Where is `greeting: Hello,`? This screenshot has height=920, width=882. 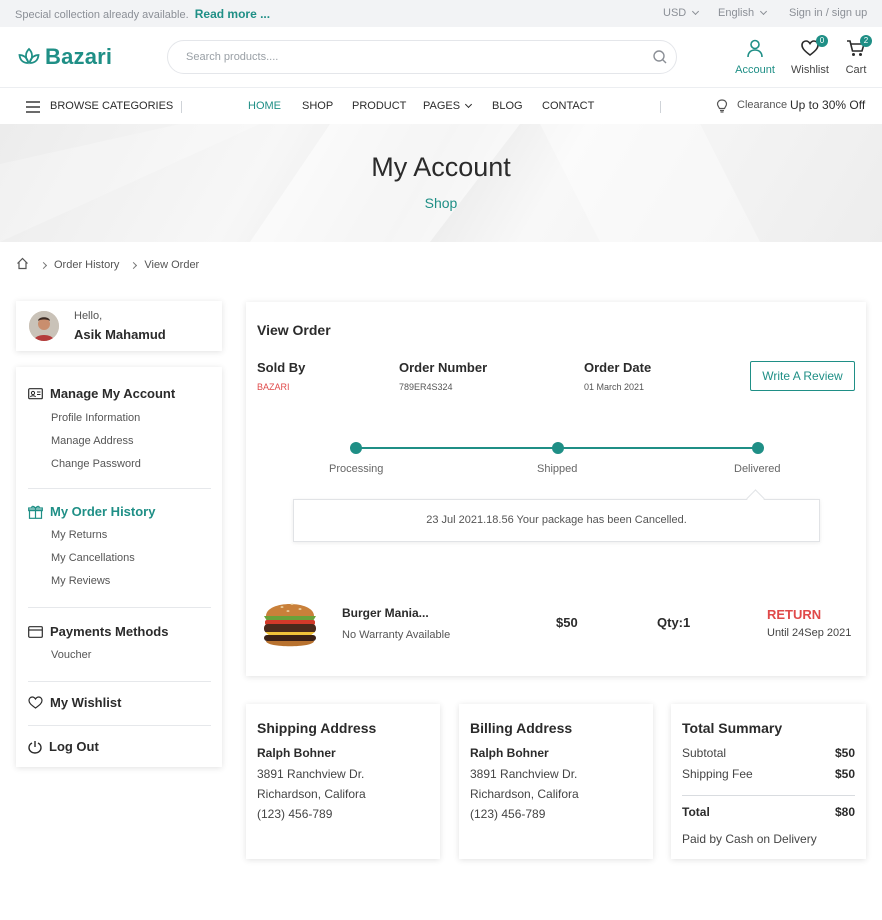
greeting: Hello, is located at coordinates (88, 316).